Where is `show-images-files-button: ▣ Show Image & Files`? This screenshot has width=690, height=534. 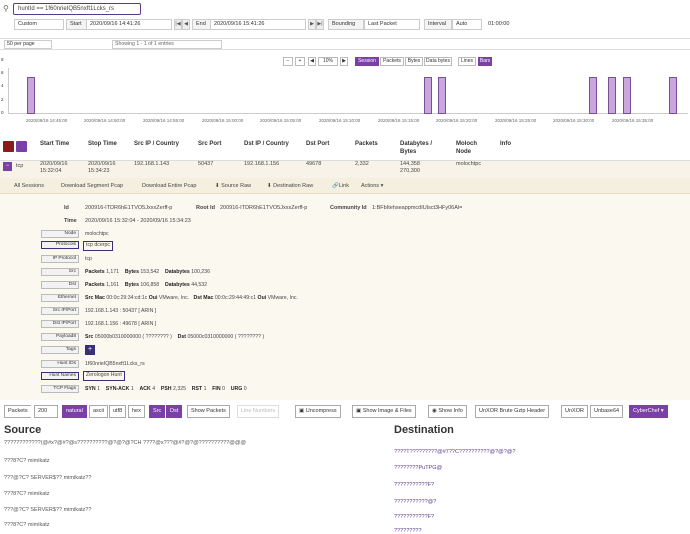 show-images-files-button: ▣ Show Image & Files is located at coordinates (384, 411).